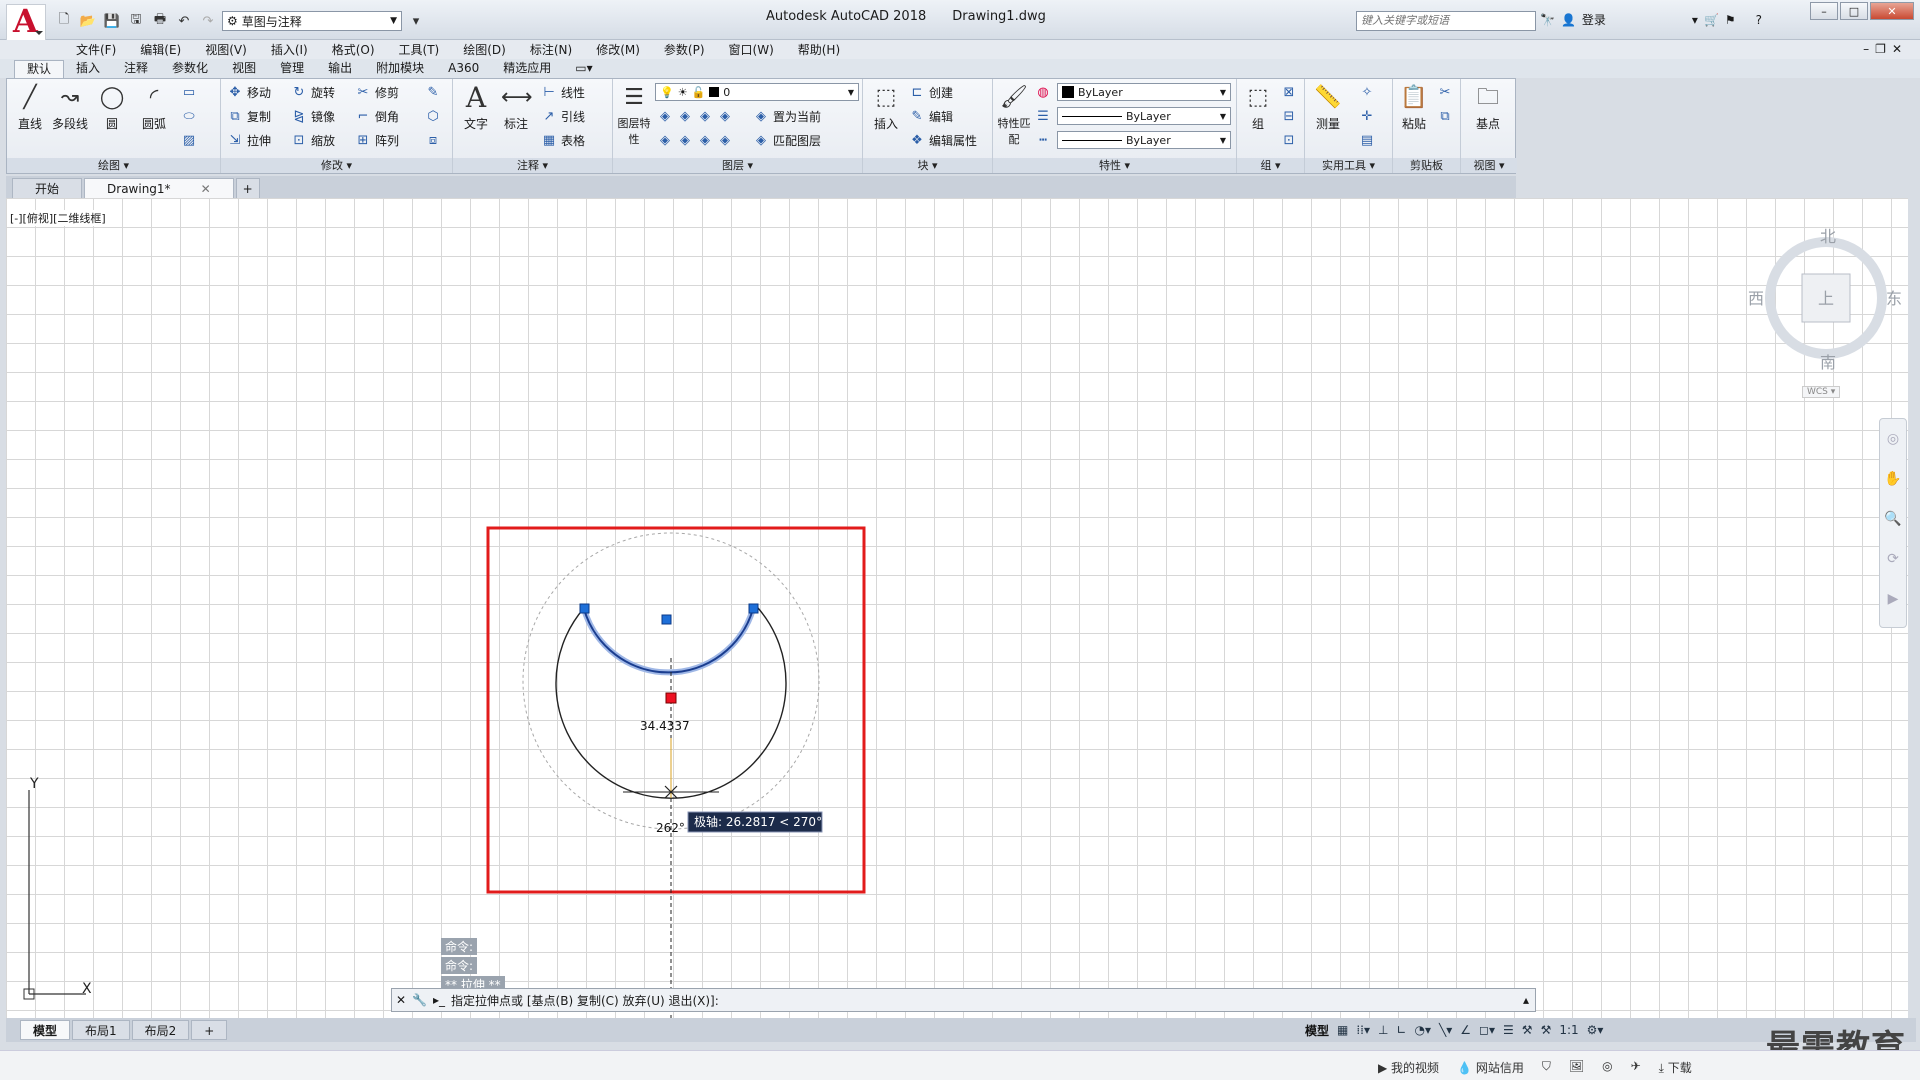 This screenshot has width=1920, height=1080. What do you see at coordinates (159, 188) in the screenshot?
I see `doc-tab-drawing1: Drawing1* ✕` at bounding box center [159, 188].